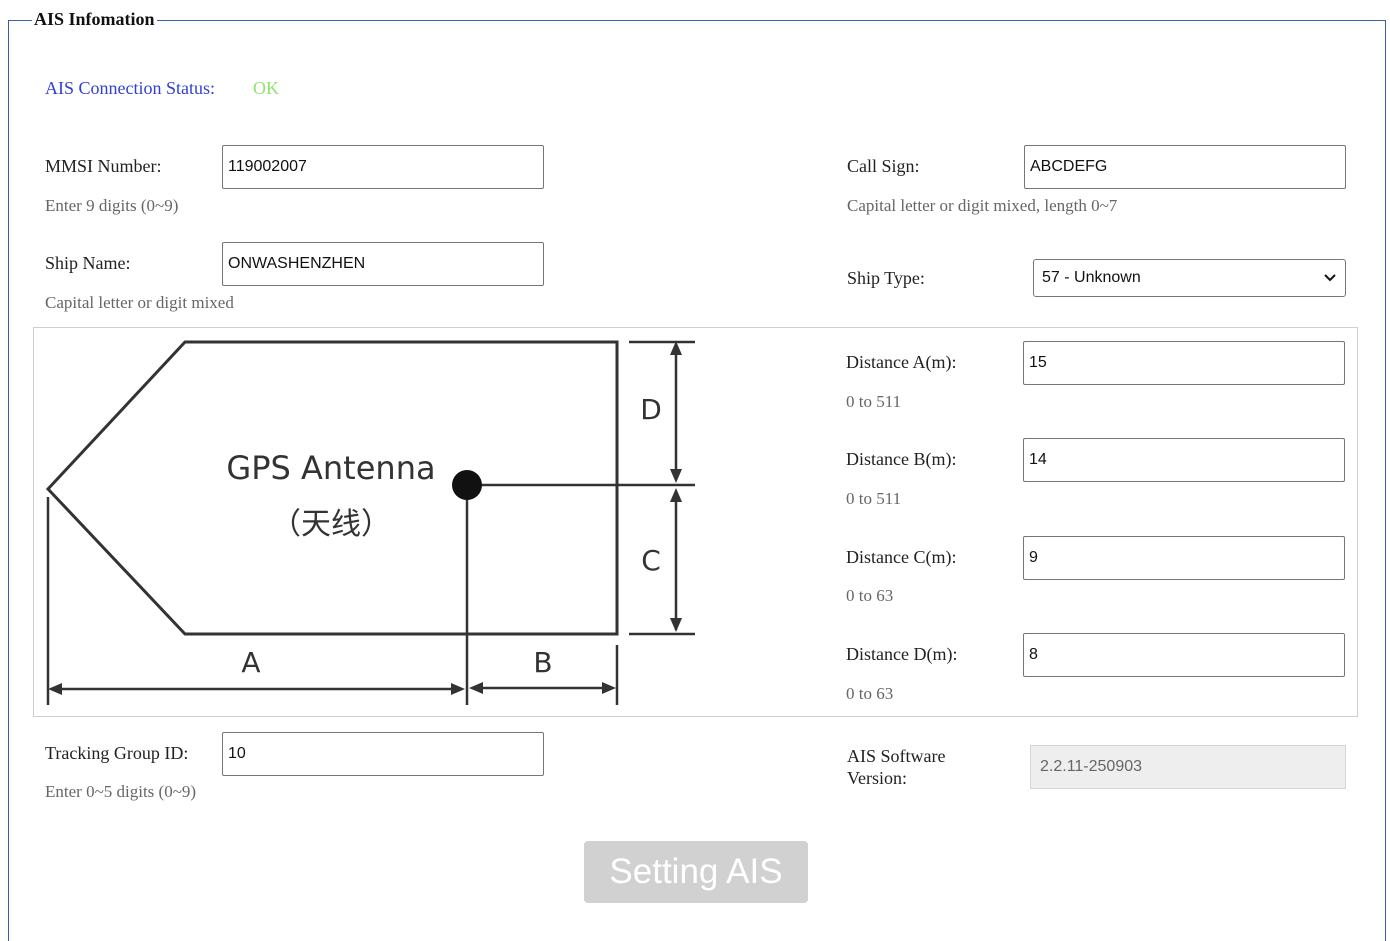 The width and height of the screenshot is (1390, 941). What do you see at coordinates (117, 753) in the screenshot?
I see `tracking-group-label: Tracking Group ID:` at bounding box center [117, 753].